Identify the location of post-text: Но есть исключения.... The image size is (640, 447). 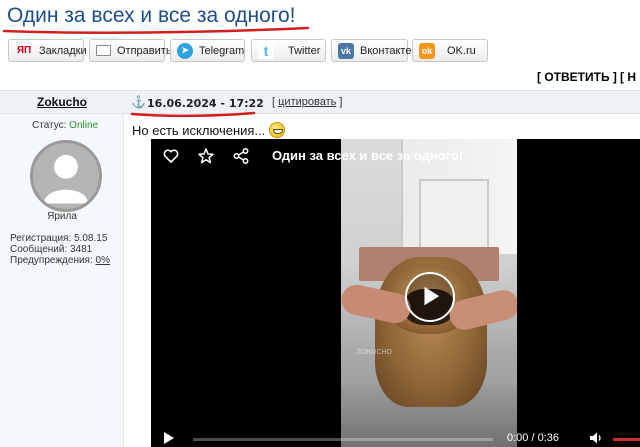
(199, 130).